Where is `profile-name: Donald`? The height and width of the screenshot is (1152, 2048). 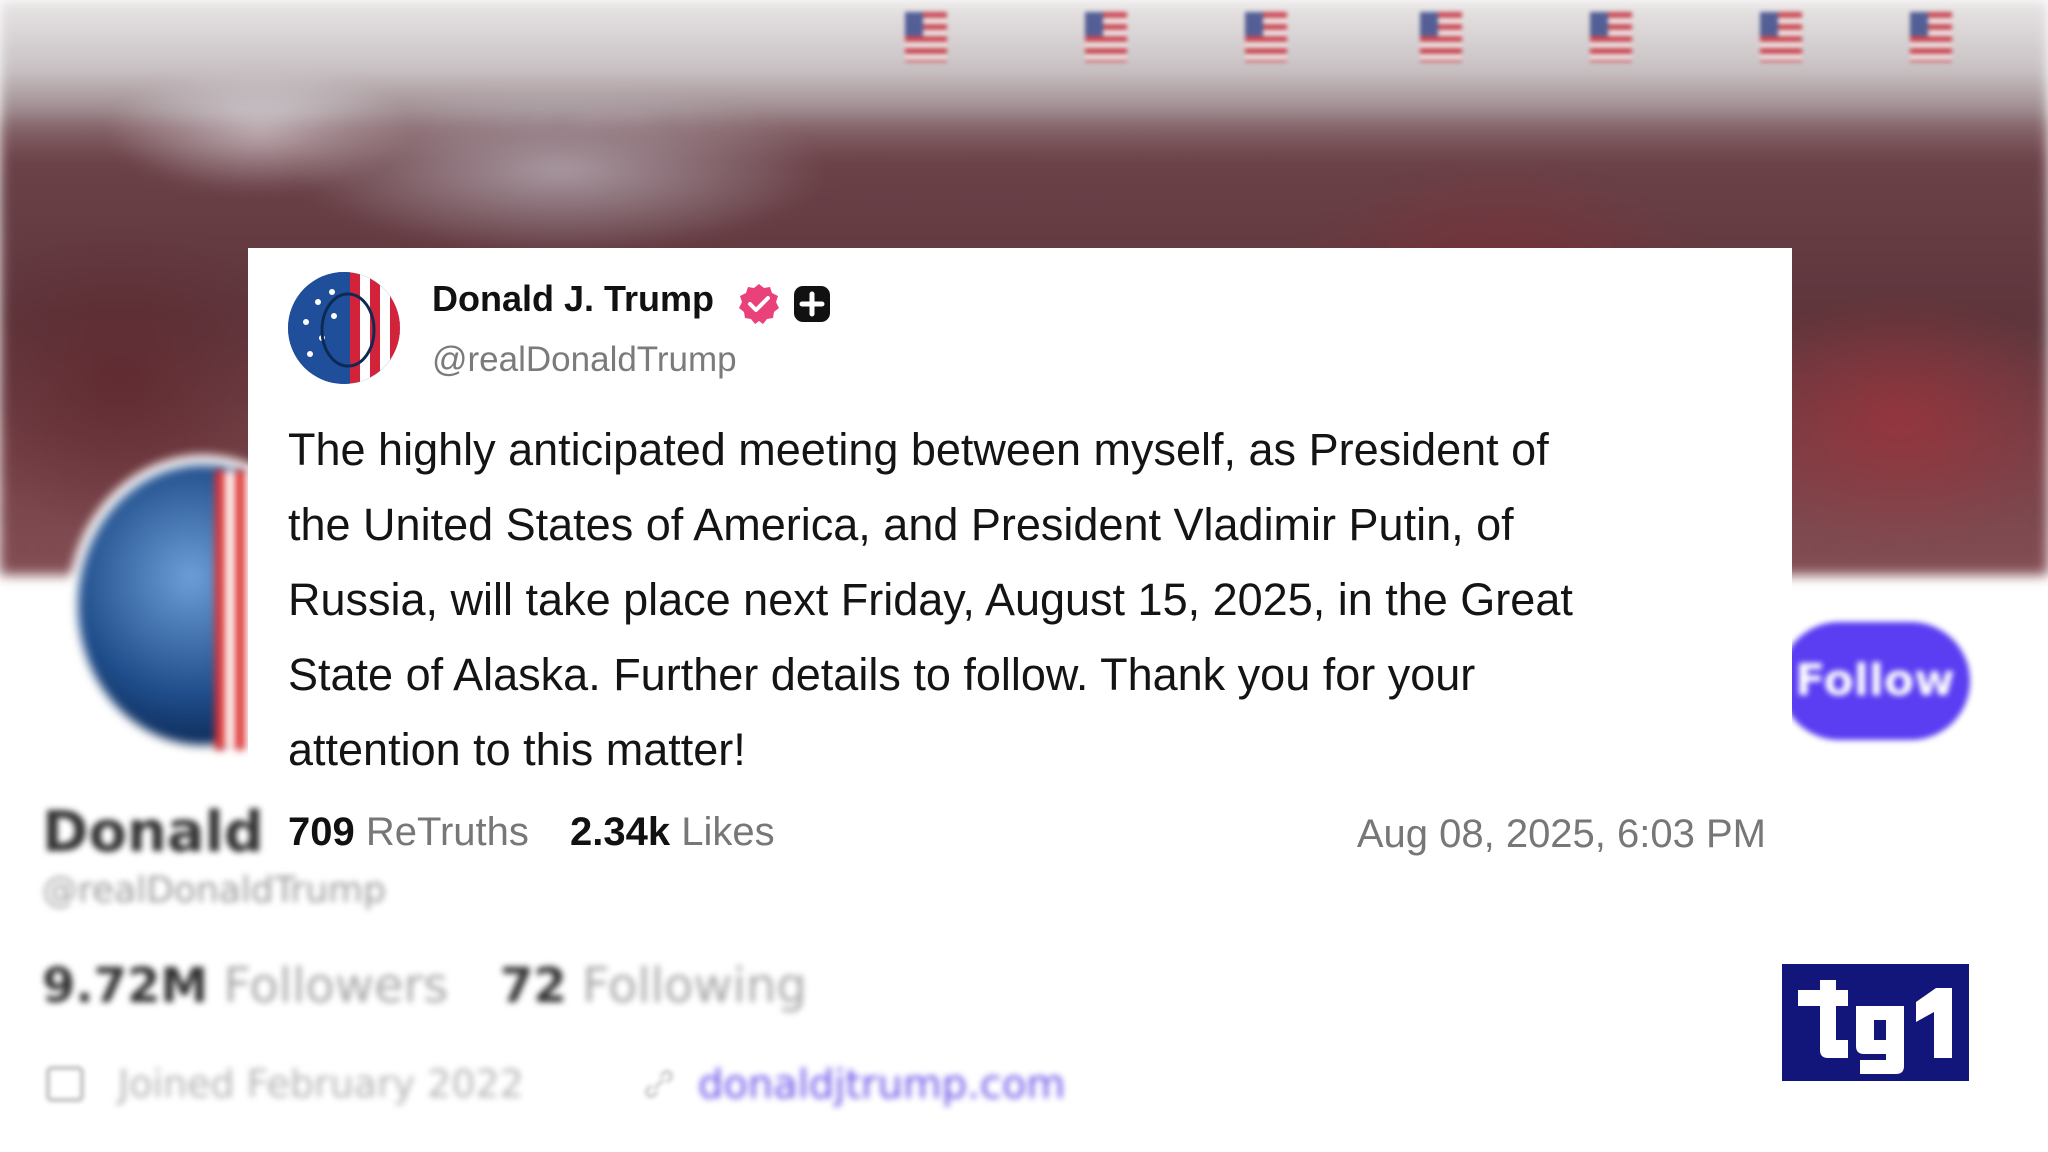 profile-name: Donald is located at coordinates (153, 832).